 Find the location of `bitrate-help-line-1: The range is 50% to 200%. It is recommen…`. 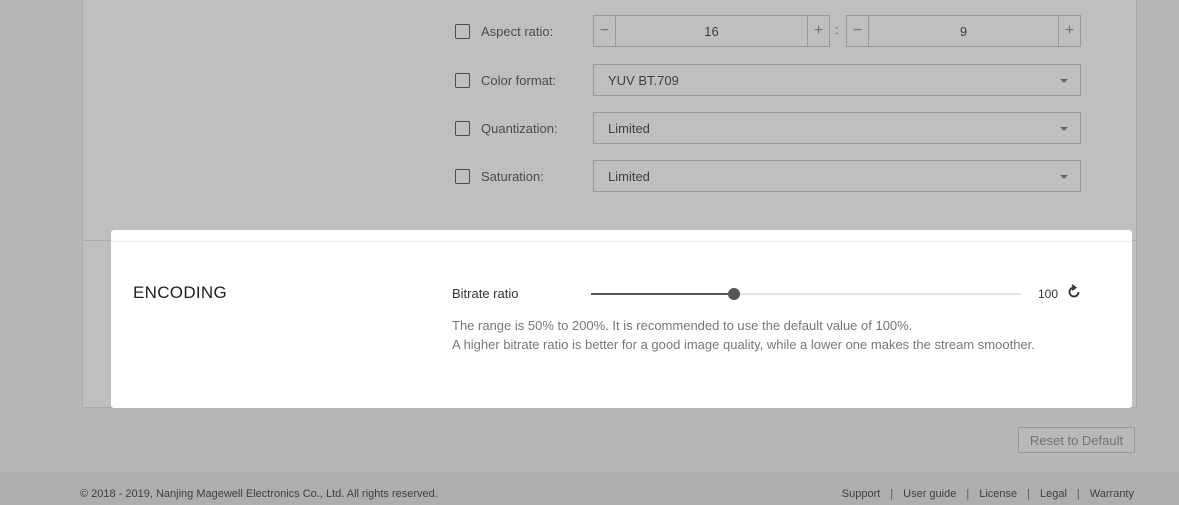

bitrate-help-line-1: The range is 50% to 200%. It is recommen… is located at coordinates (682, 325).